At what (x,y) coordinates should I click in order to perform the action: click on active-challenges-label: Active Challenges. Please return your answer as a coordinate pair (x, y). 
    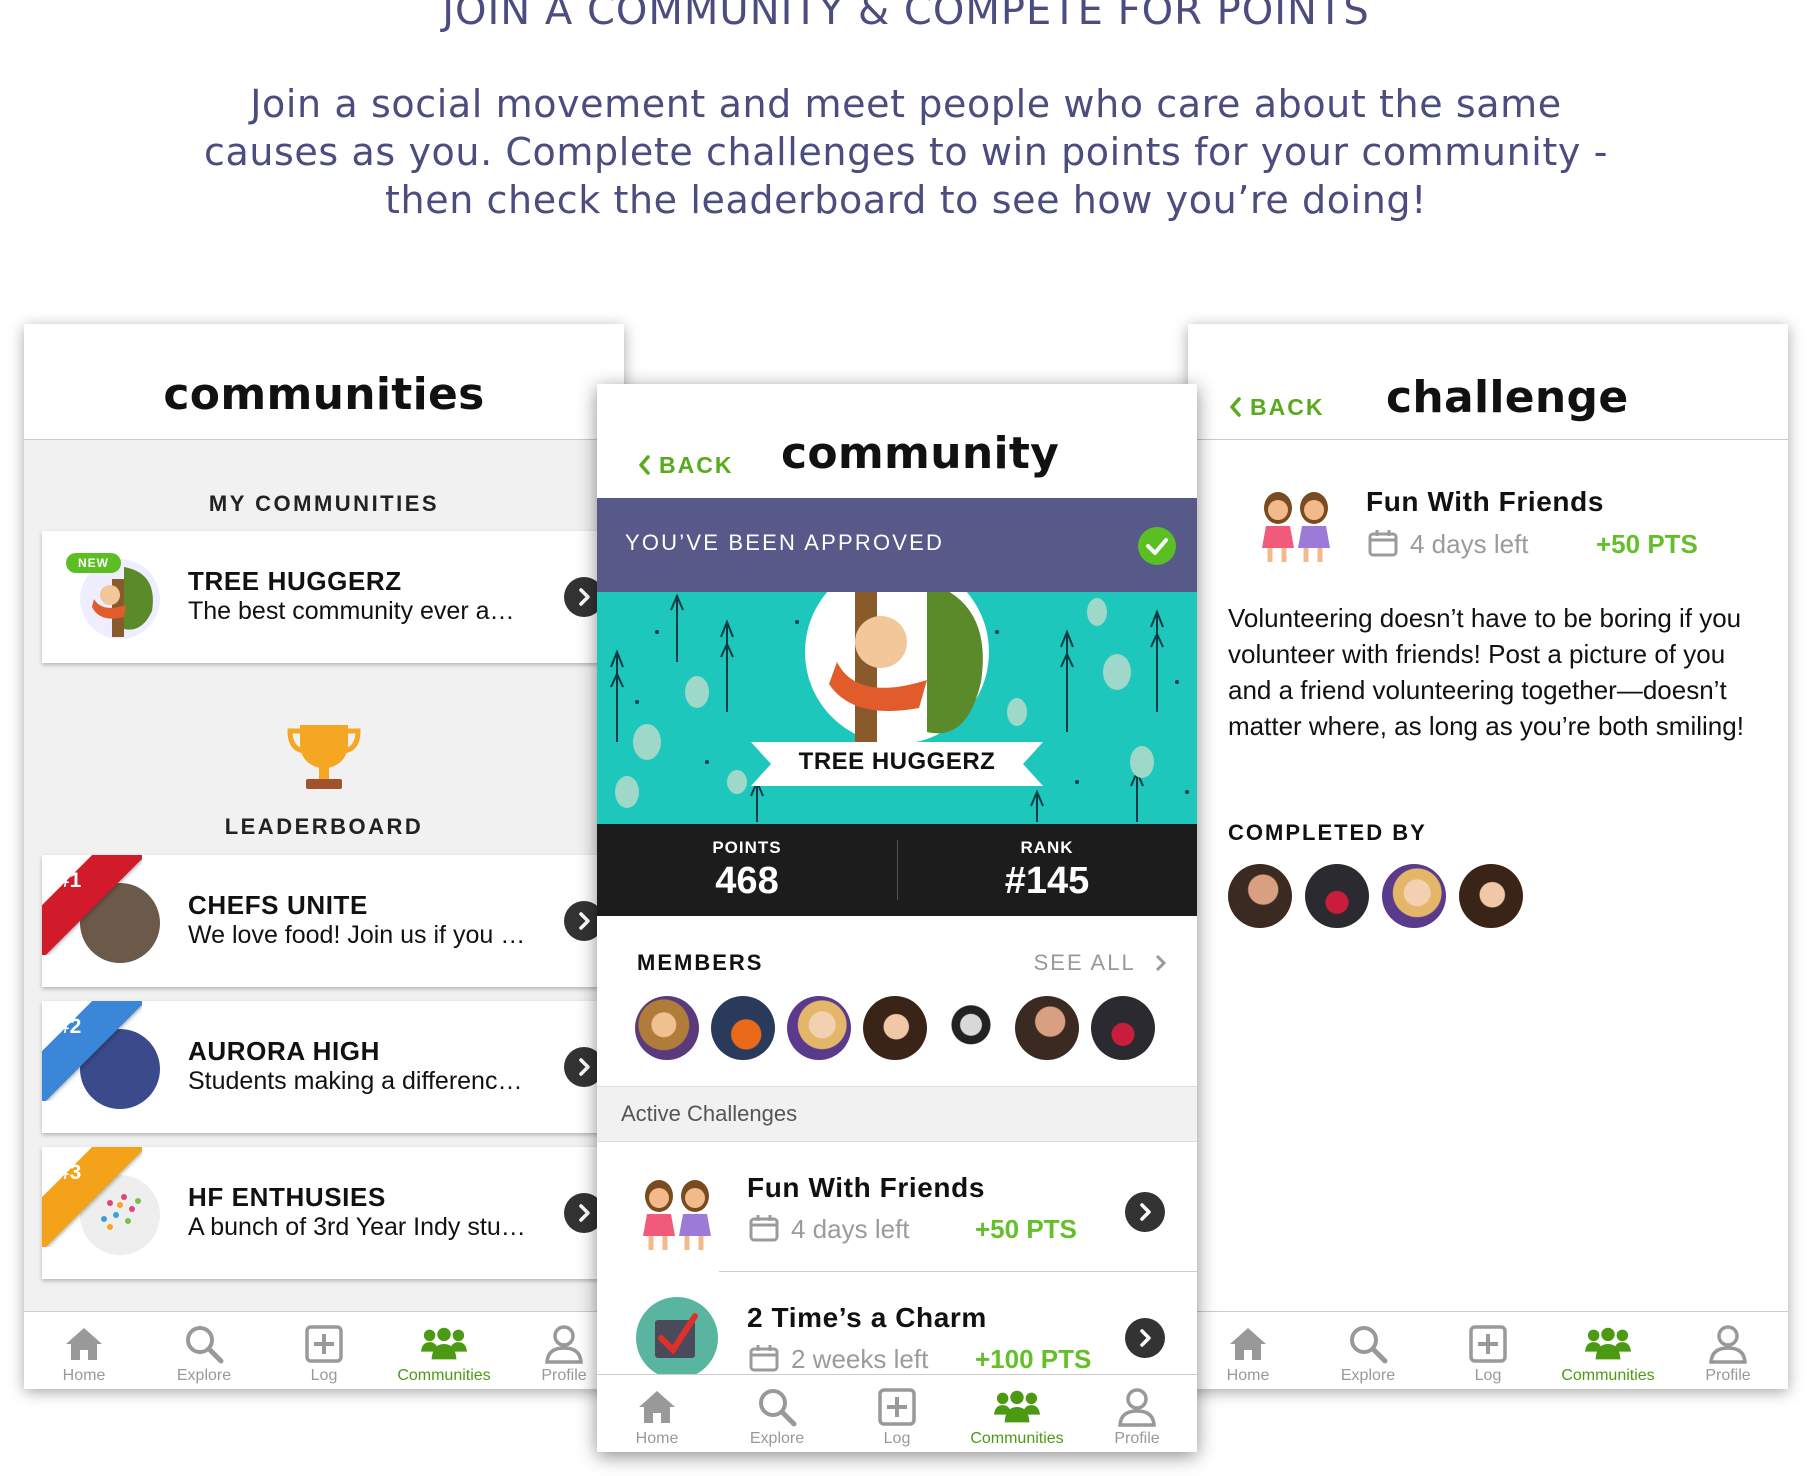
    Looking at the image, I should click on (709, 1113).